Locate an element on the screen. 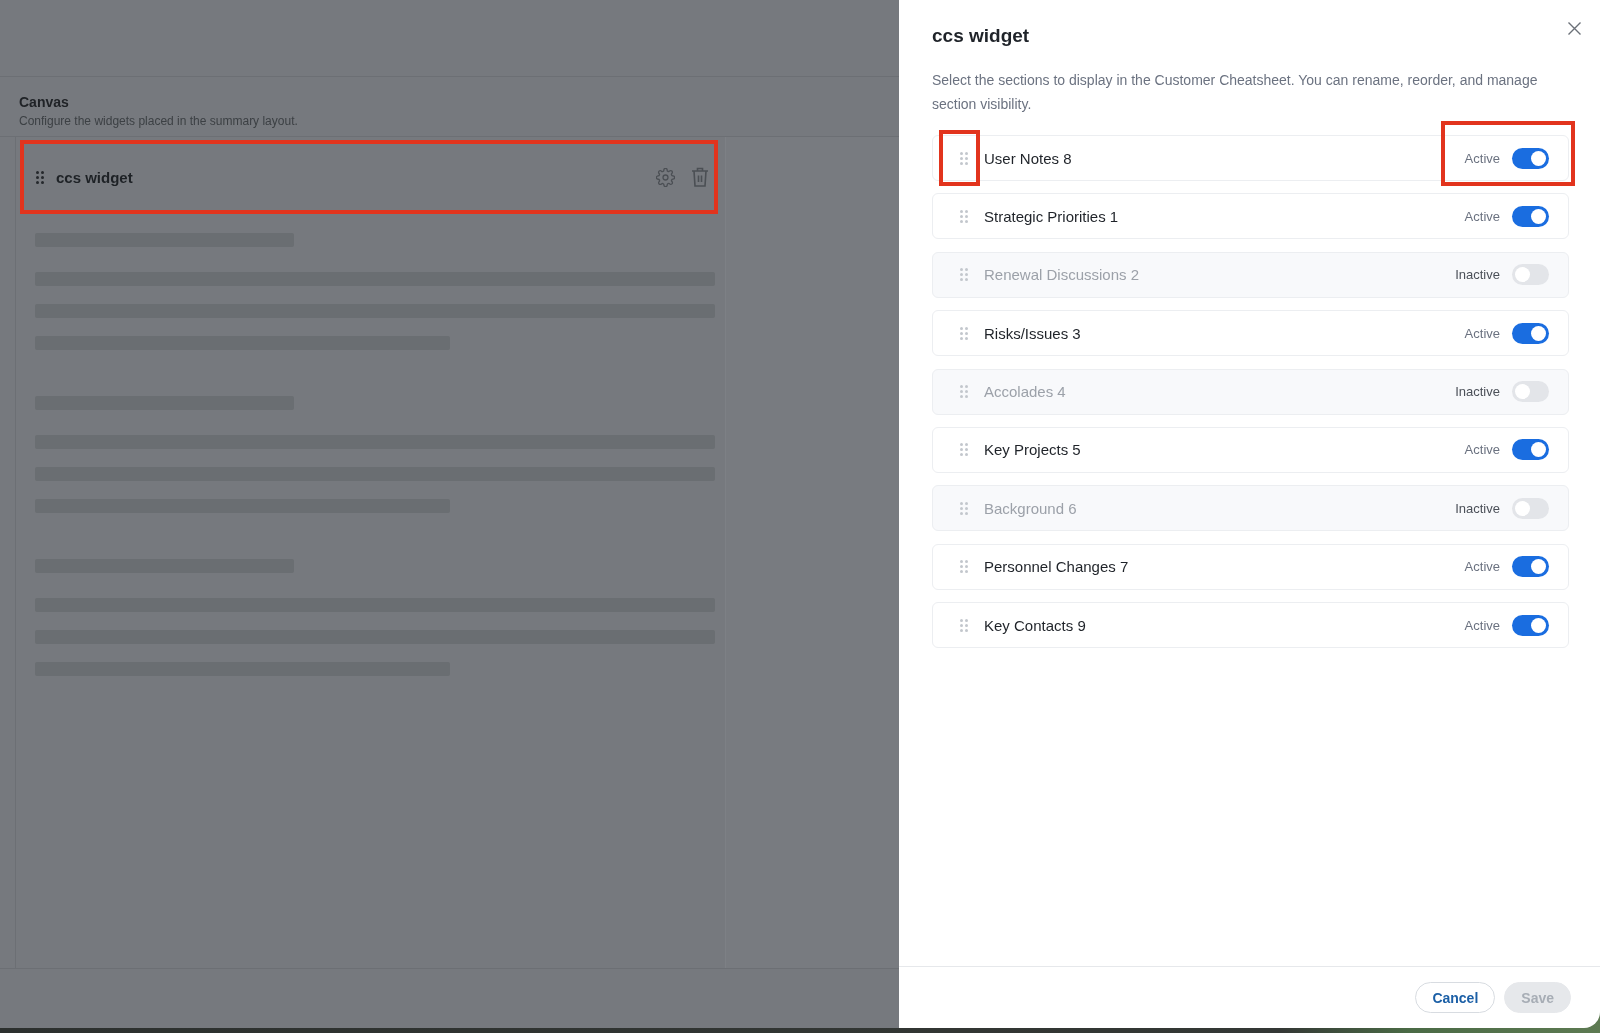 The image size is (1600, 1033). section-row: Strategic Priorities 1 Active is located at coordinates (1250, 216).